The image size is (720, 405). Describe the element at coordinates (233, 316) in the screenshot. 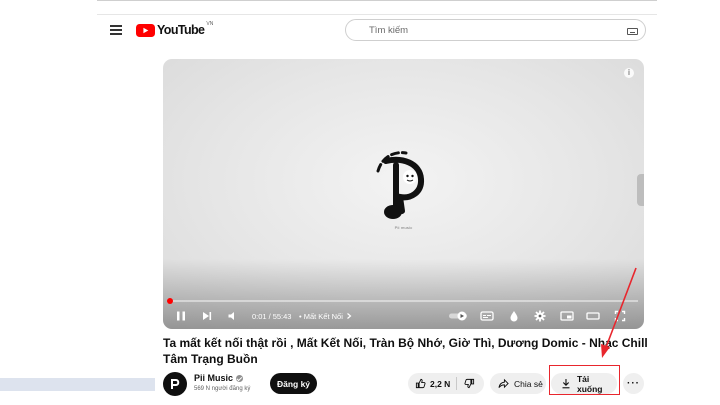

I see `volume-icon` at that location.